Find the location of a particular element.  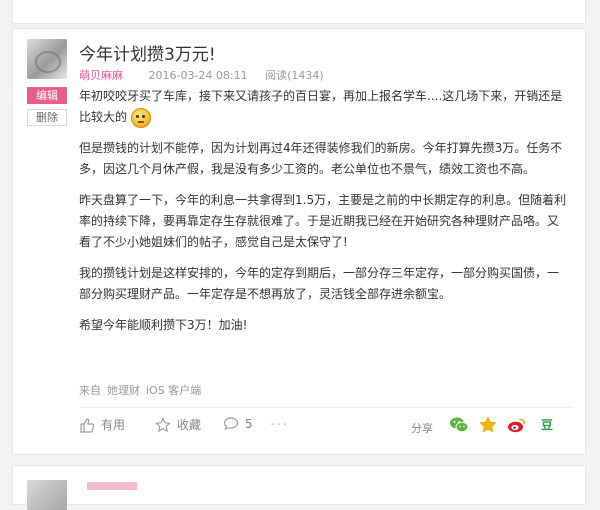

favorite-label: 收藏 is located at coordinates (189, 425).